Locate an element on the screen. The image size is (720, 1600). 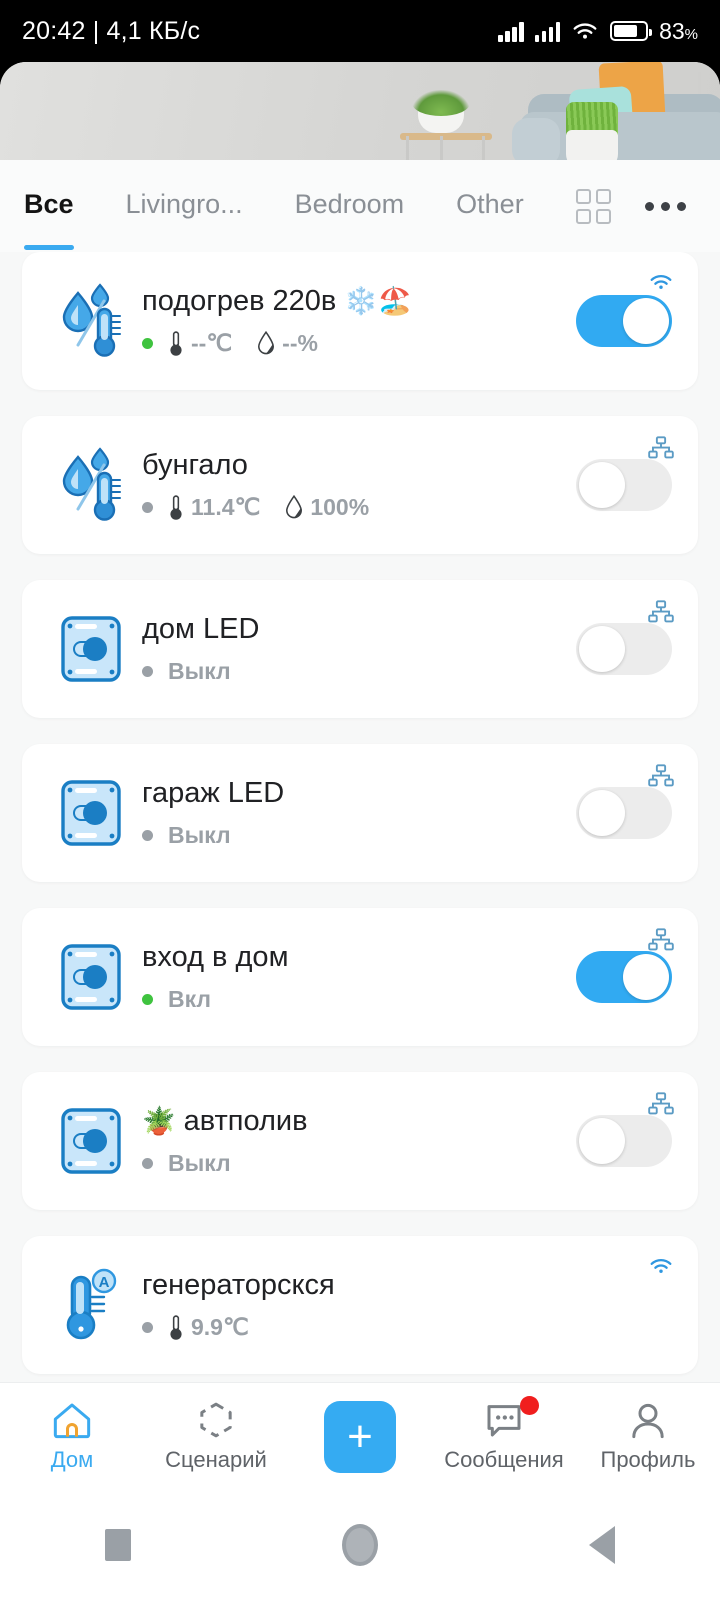
temperature-metric: --℃ is located at coordinates (200, 343).